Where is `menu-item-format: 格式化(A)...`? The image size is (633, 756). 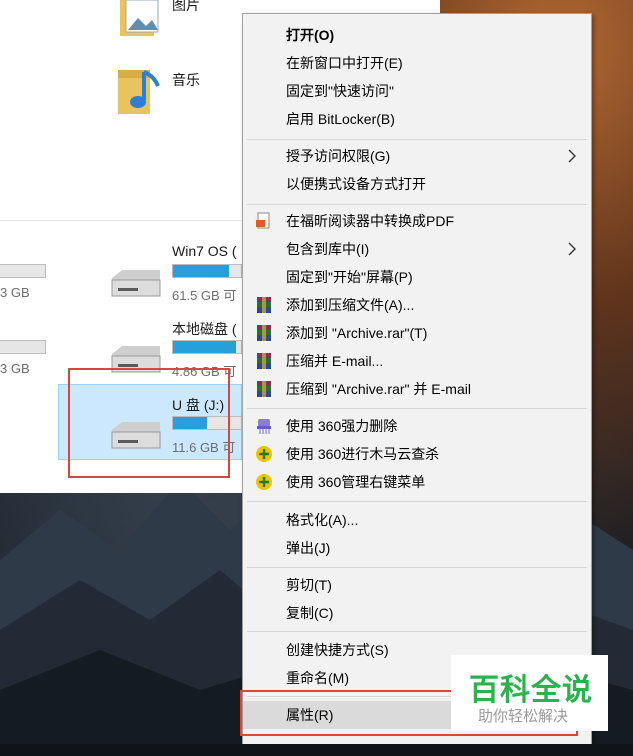
menu-item-format: 格式化(A)... is located at coordinates (417, 520).